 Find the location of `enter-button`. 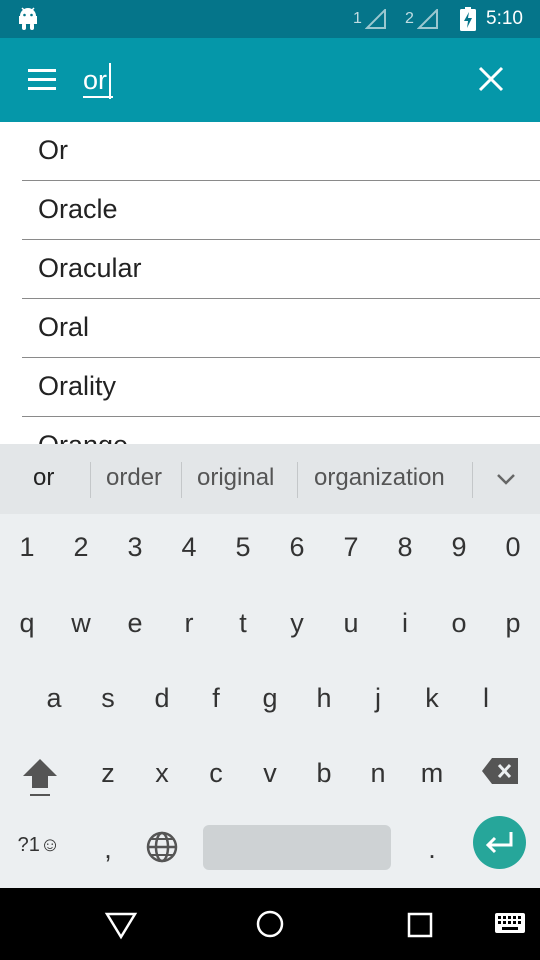

enter-button is located at coordinates (499, 842).